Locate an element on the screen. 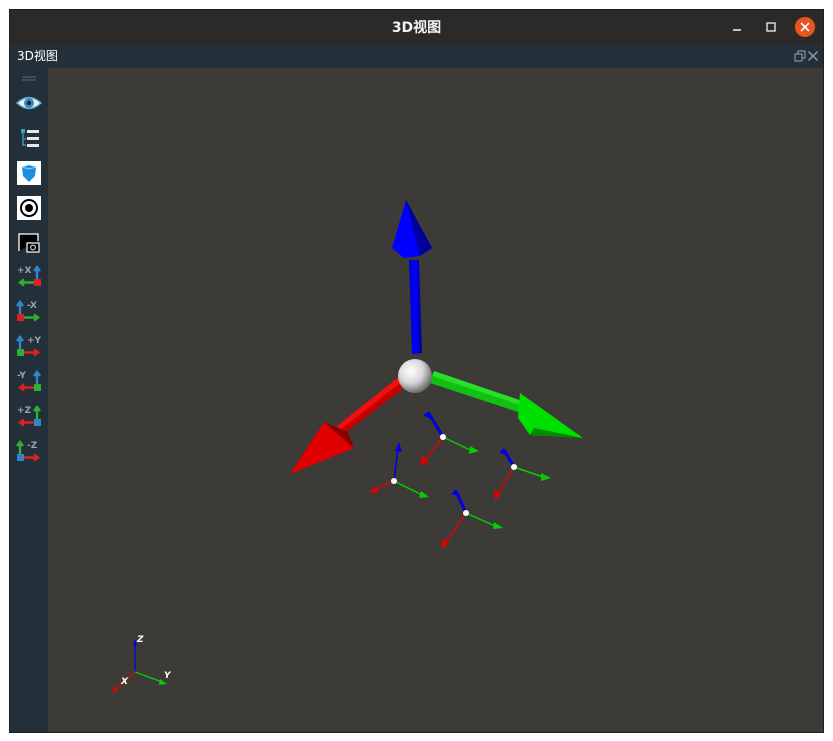  dock-title: 3D视图 is located at coordinates (37, 56).